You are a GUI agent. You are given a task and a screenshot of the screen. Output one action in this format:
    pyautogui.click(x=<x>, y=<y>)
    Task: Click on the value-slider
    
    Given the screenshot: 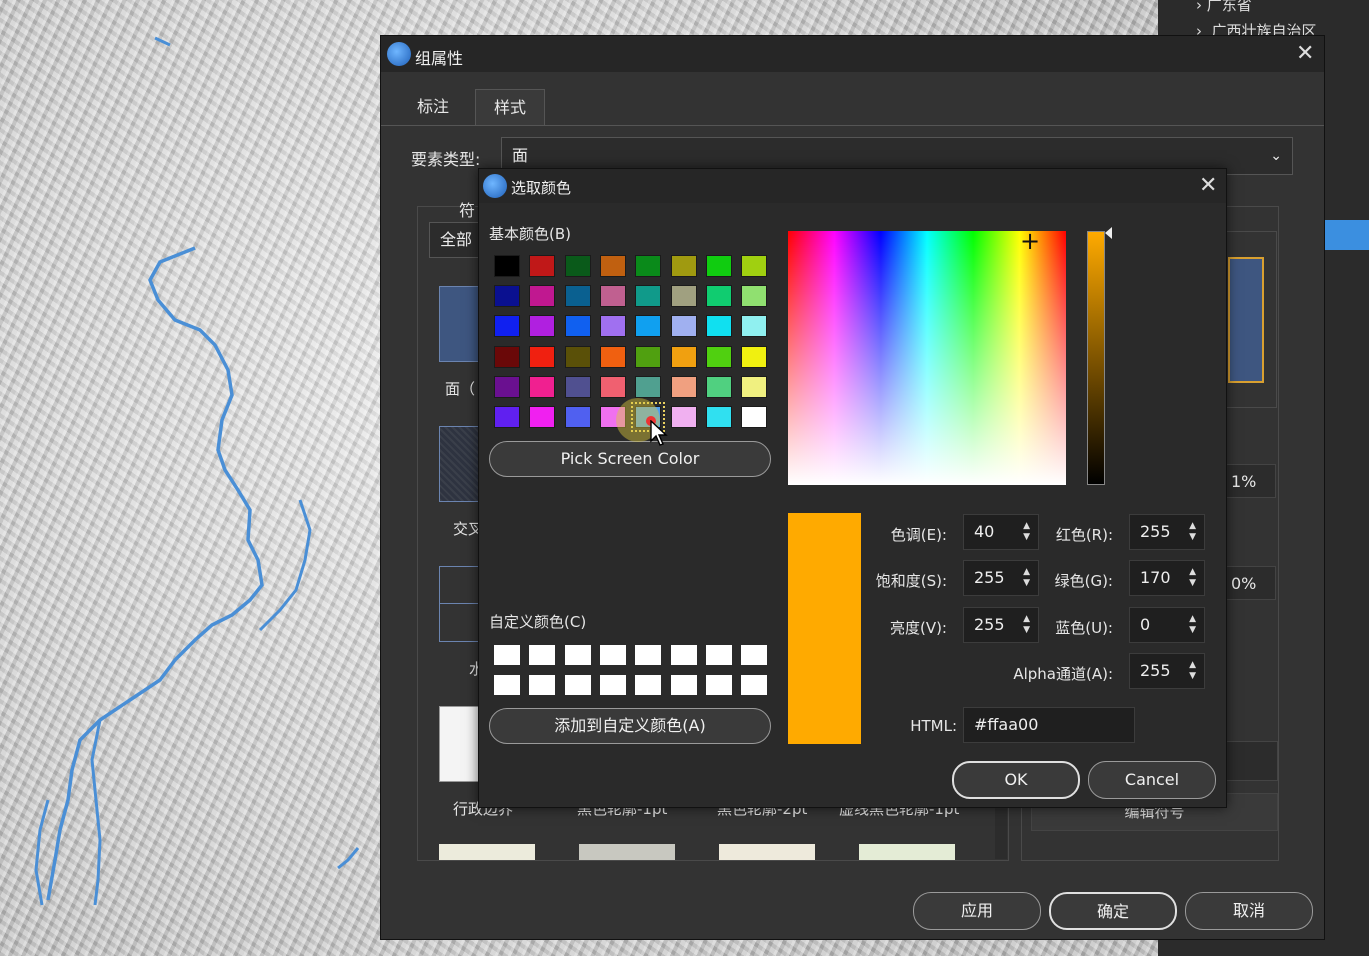 What is the action you would take?
    pyautogui.click(x=1096, y=358)
    